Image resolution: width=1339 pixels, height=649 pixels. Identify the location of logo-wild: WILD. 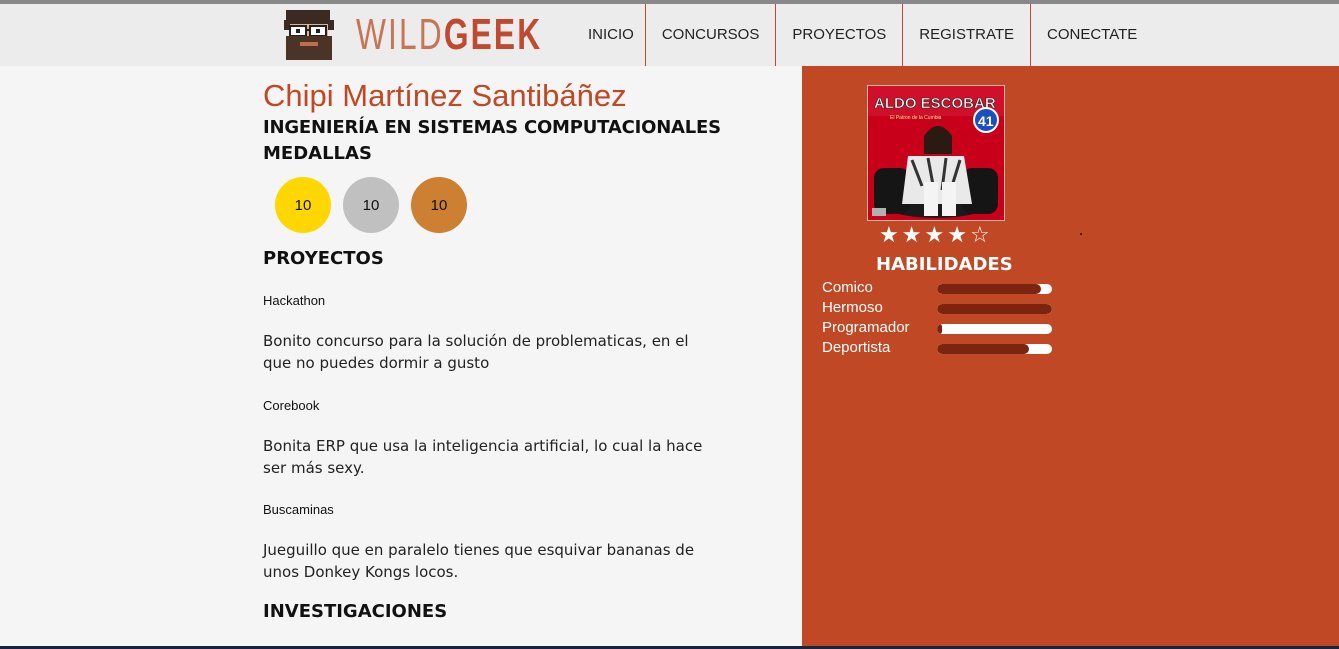
(400, 34).